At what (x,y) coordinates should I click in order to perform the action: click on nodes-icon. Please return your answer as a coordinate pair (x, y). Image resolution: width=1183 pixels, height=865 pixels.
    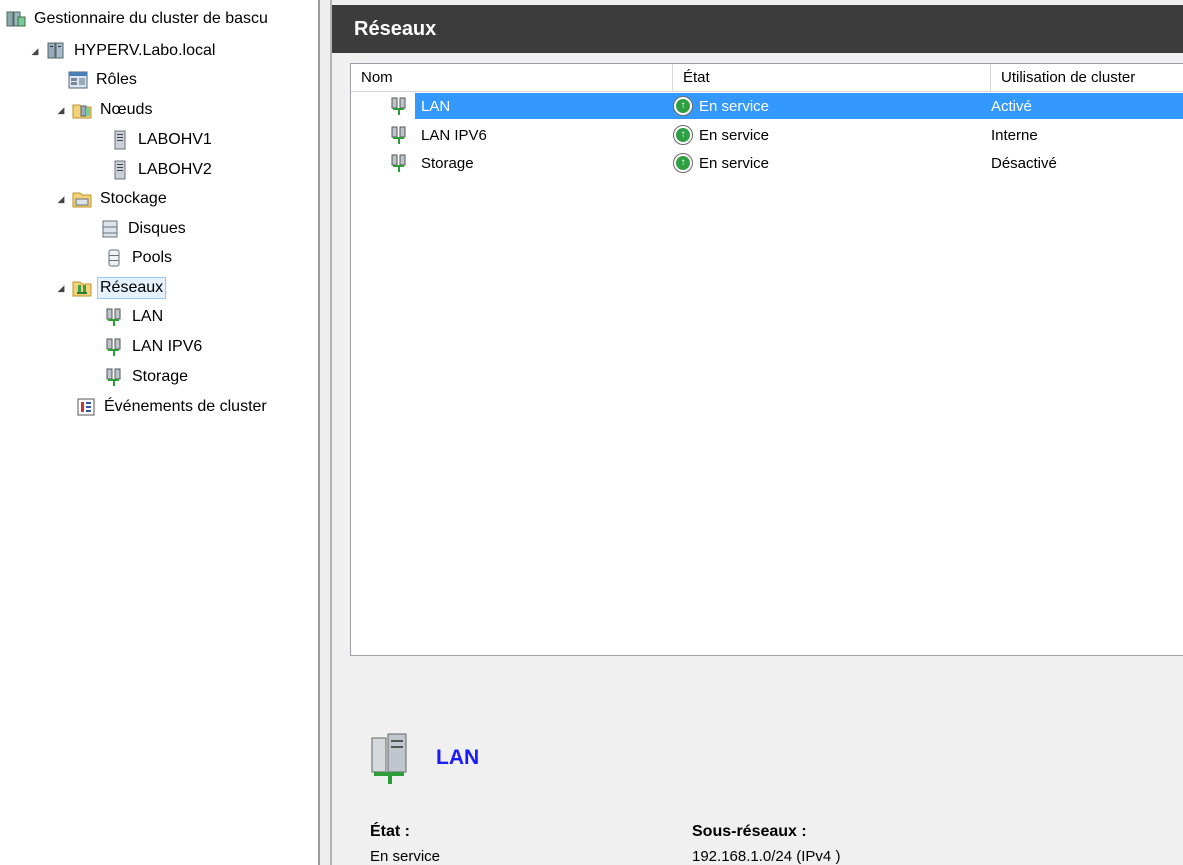
    Looking at the image, I should click on (82, 110).